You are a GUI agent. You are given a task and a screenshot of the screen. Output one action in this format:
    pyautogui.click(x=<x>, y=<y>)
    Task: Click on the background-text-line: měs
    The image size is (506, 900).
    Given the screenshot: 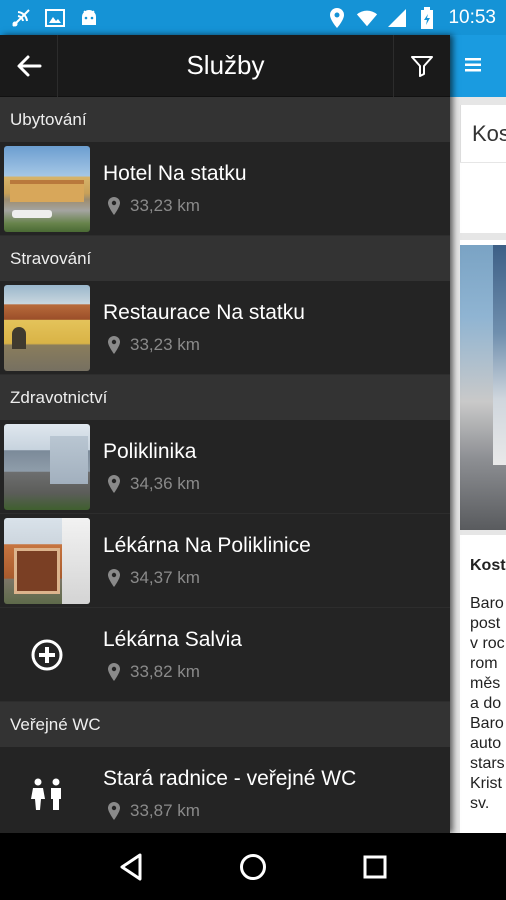 What is the action you would take?
    pyautogui.click(x=485, y=683)
    